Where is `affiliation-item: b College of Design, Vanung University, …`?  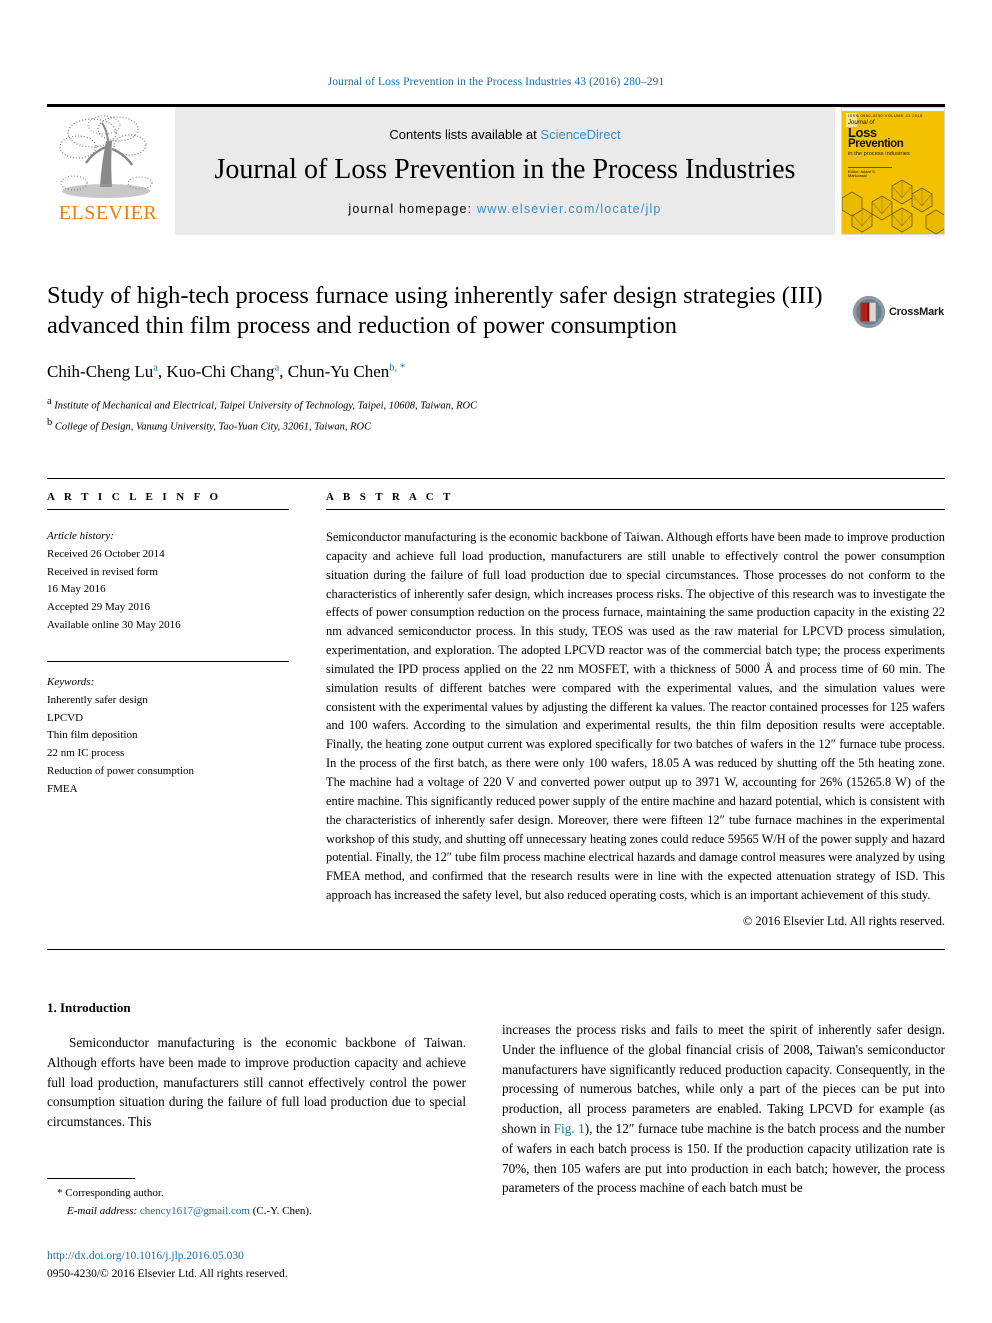
affiliation-item: b College of Design, Vanung University, … is located at coordinates (442, 425).